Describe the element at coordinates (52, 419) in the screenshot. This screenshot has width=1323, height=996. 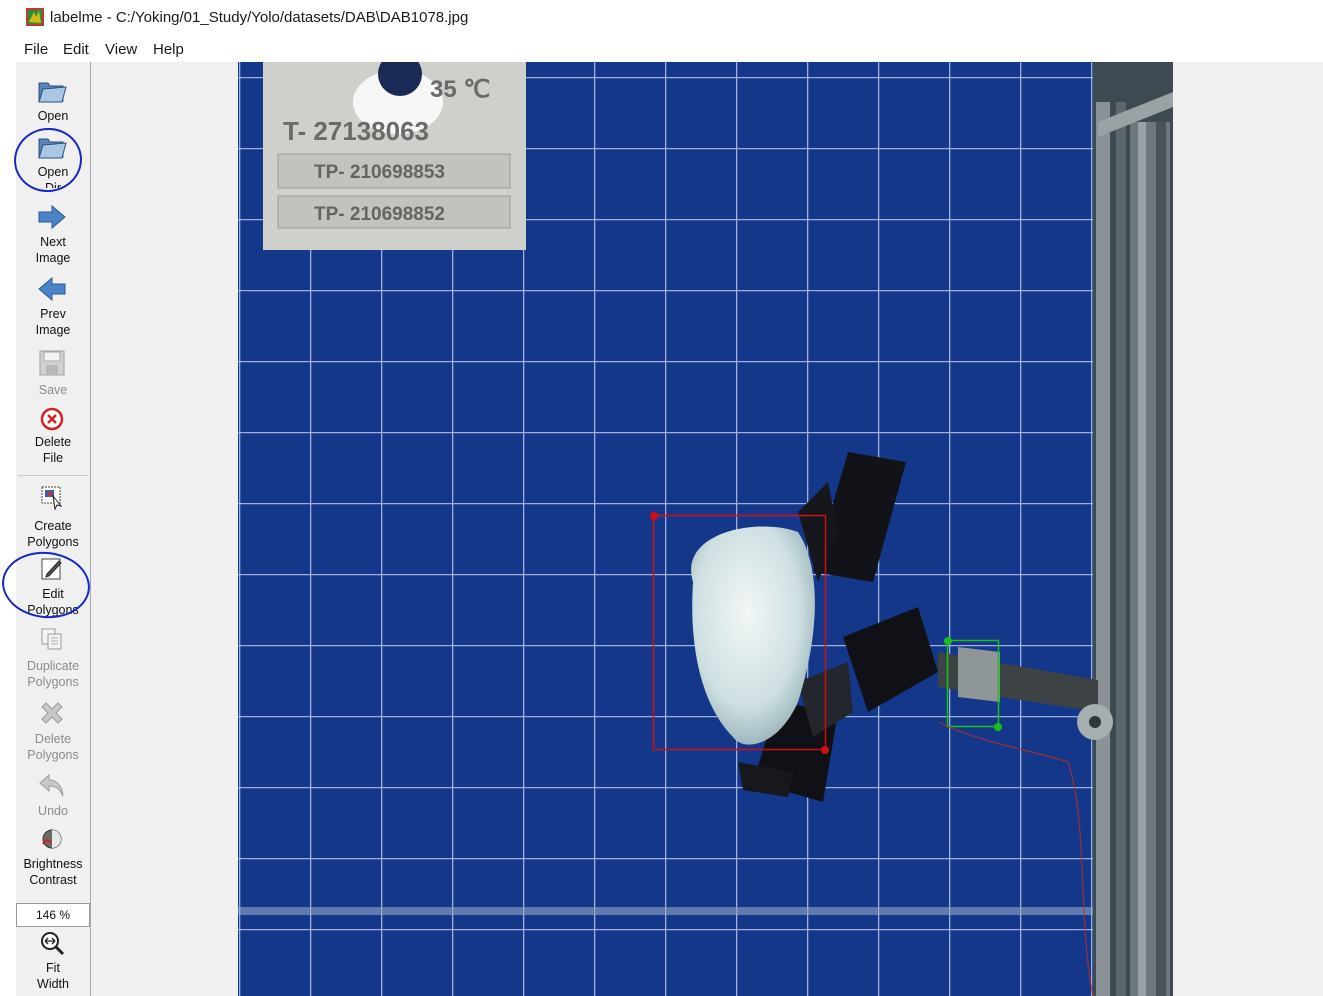
I see `delete-circle-icon` at that location.